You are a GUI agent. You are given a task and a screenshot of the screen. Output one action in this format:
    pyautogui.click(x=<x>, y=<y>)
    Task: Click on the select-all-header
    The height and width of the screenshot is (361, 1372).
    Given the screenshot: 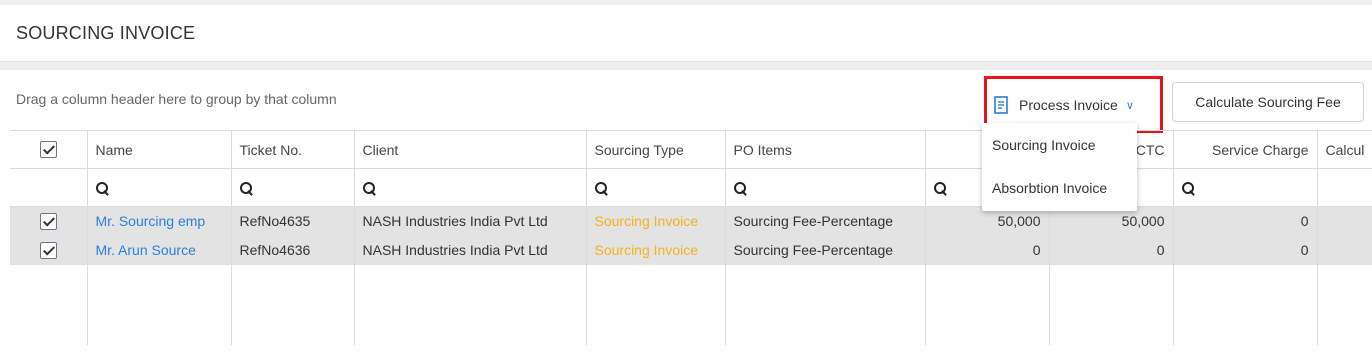 What is the action you would take?
    pyautogui.click(x=49, y=149)
    